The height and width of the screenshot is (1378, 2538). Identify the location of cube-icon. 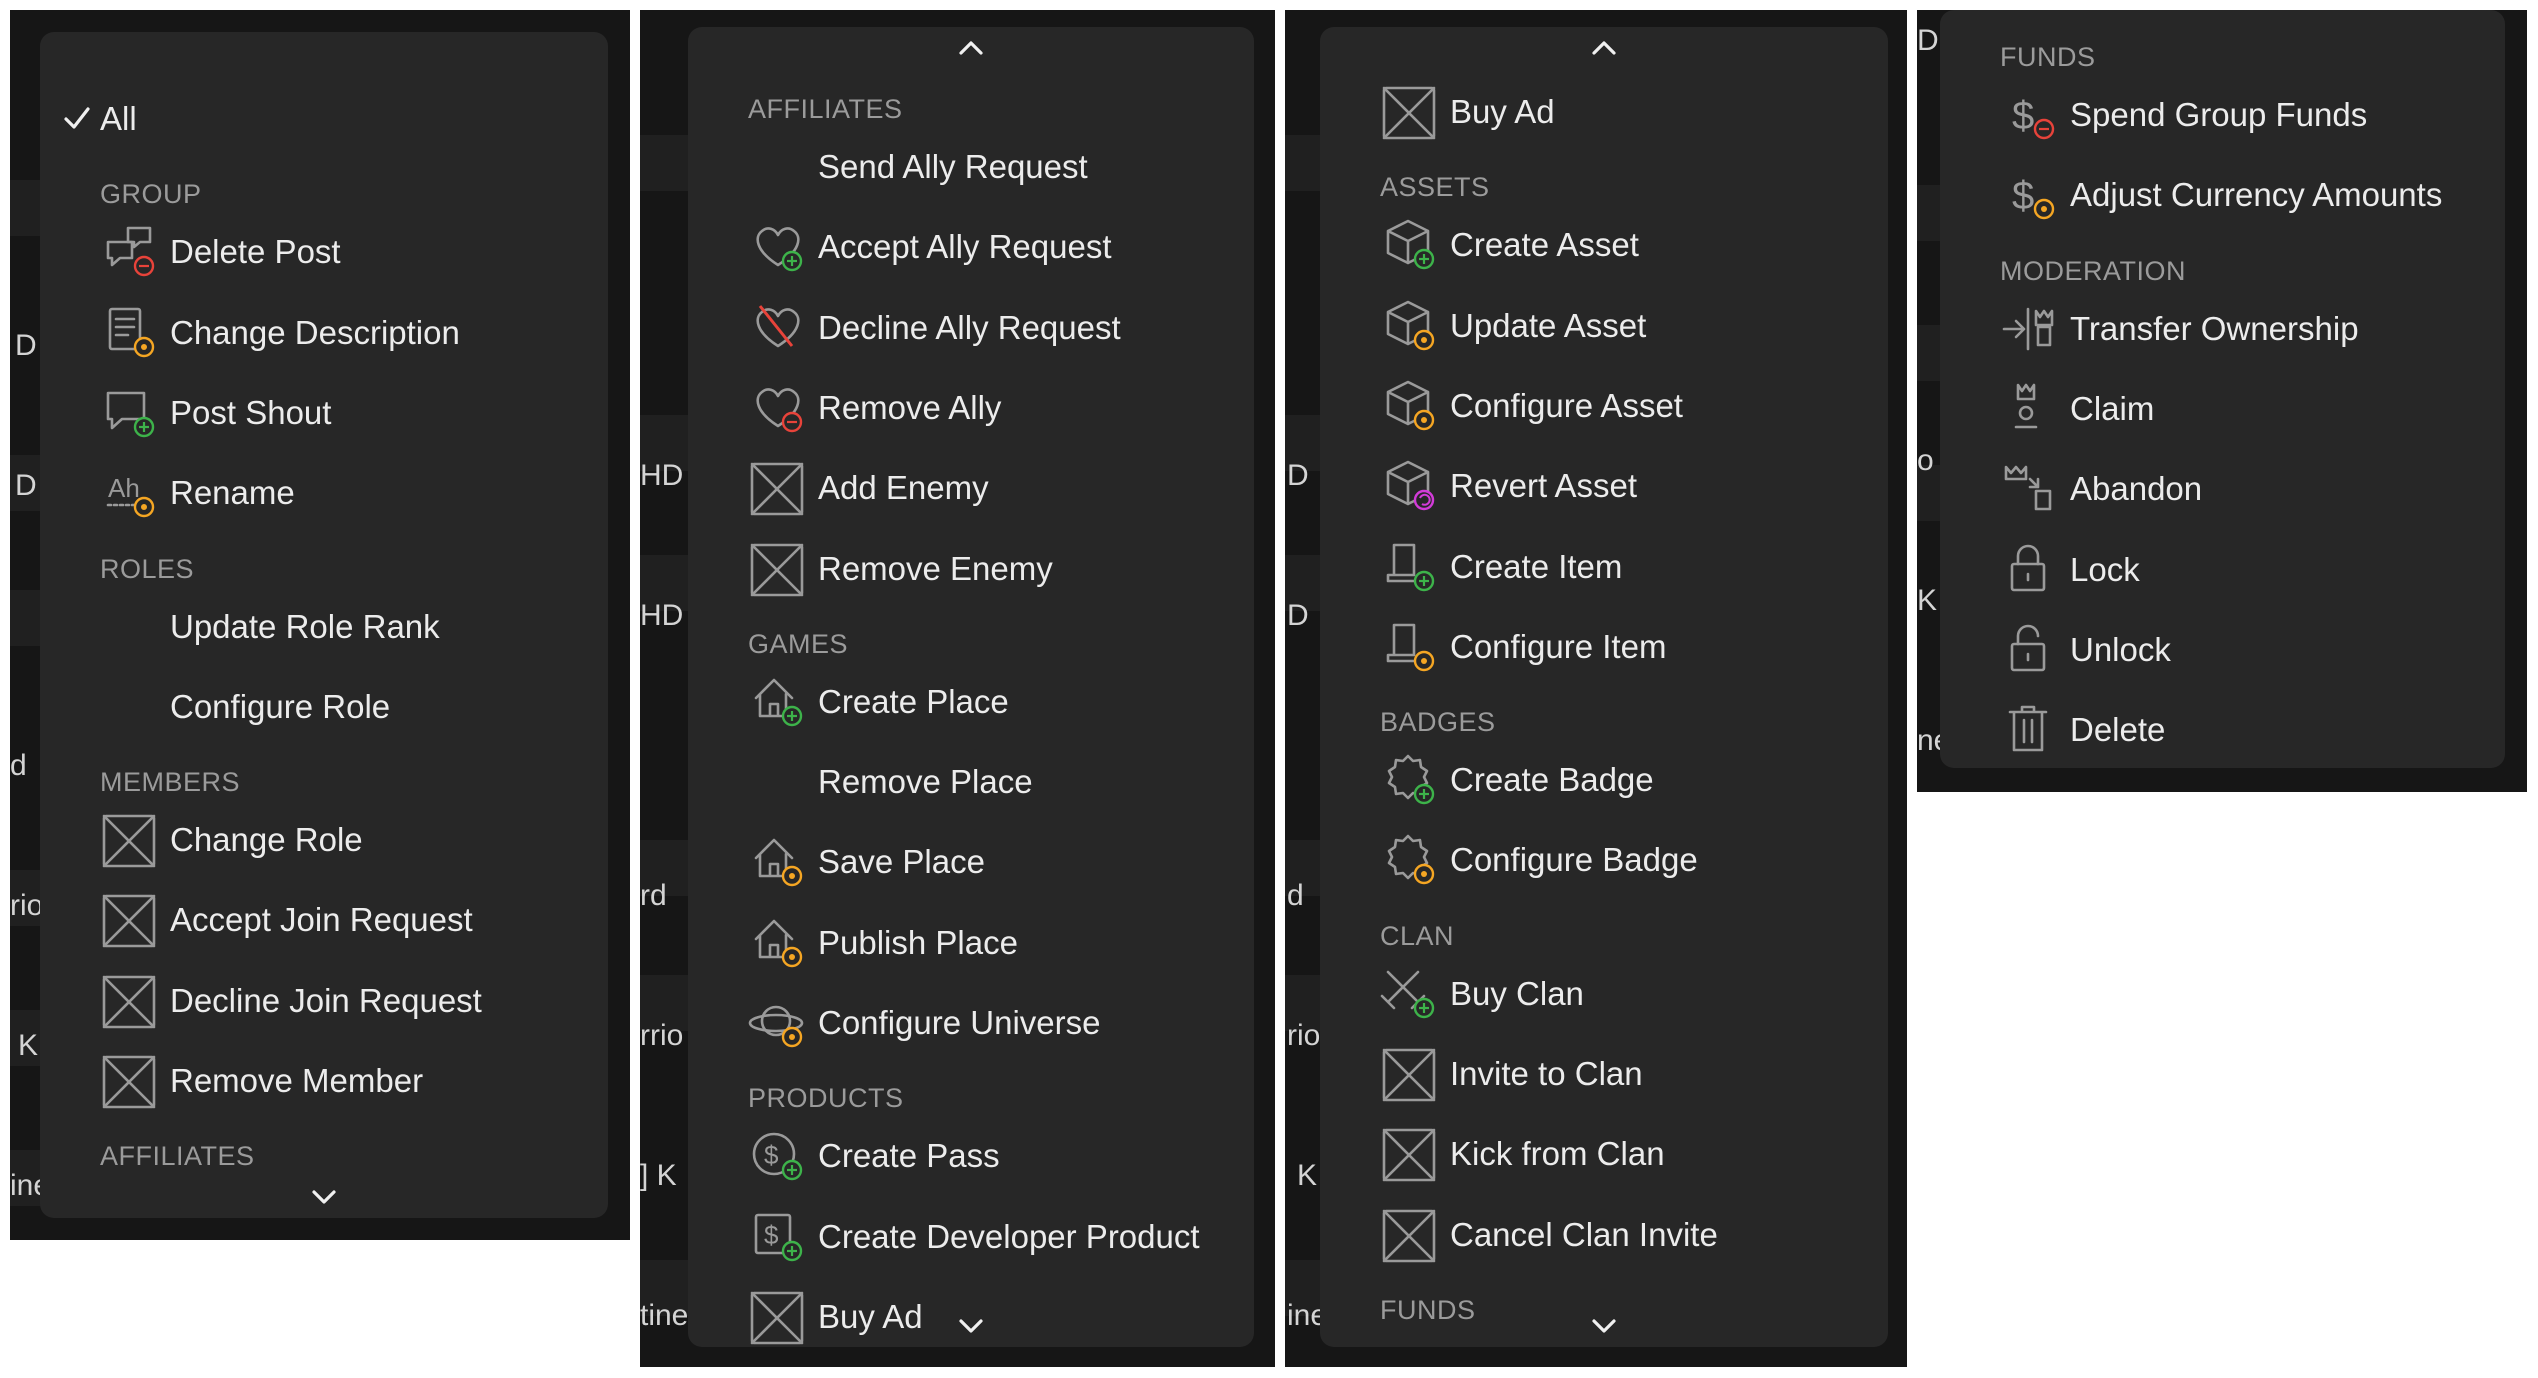
(1410, 244).